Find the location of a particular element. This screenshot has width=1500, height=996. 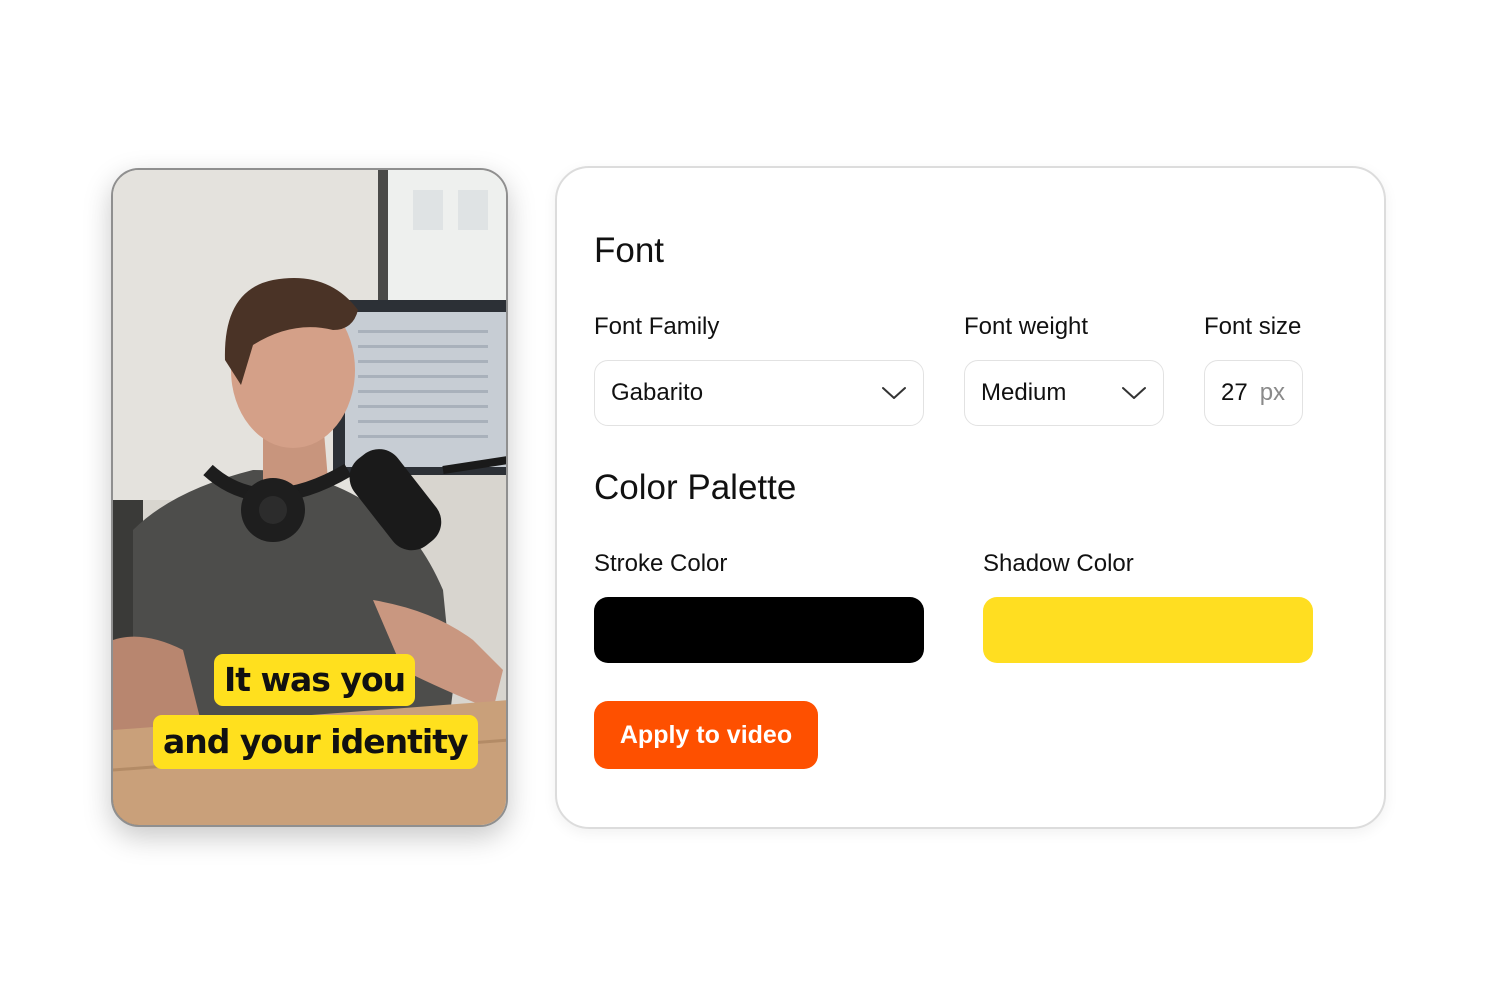

font-family-select: Gabarito is located at coordinates (759, 393).